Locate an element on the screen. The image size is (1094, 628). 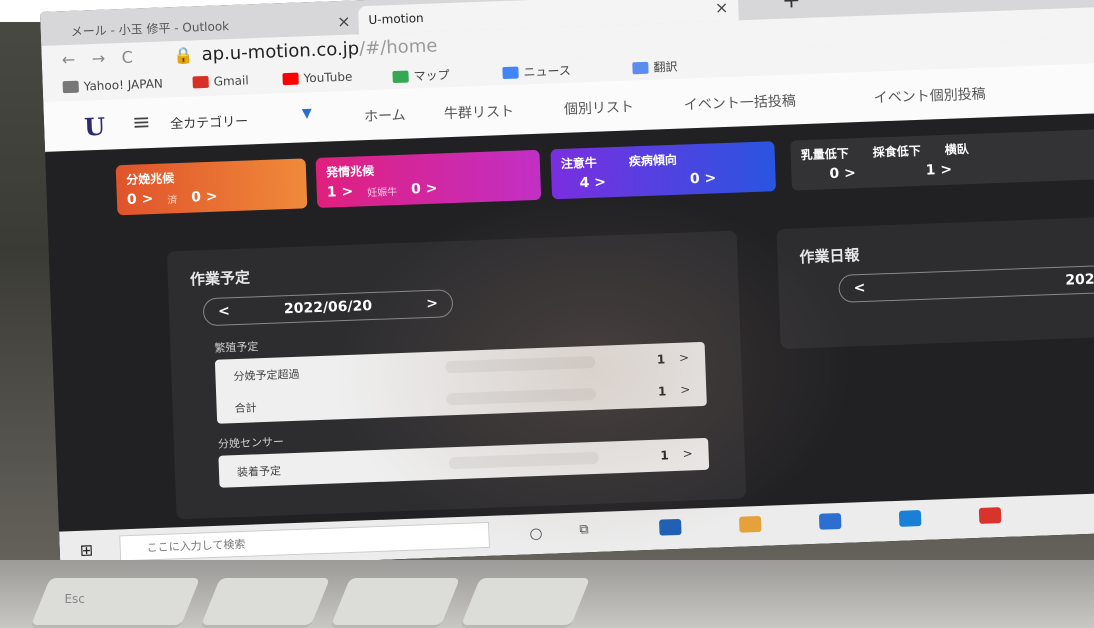
milk-drop-title: 乳量低下 is located at coordinates (824, 154).